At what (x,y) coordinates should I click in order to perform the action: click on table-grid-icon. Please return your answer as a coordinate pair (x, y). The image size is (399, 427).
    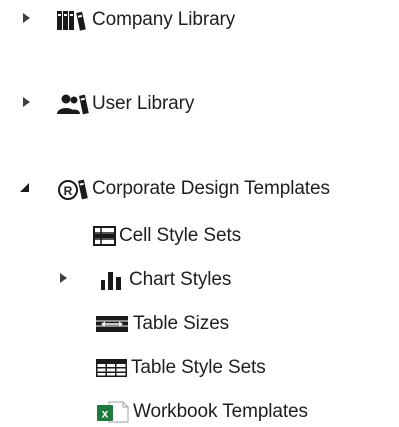
    Looking at the image, I should click on (112, 368).